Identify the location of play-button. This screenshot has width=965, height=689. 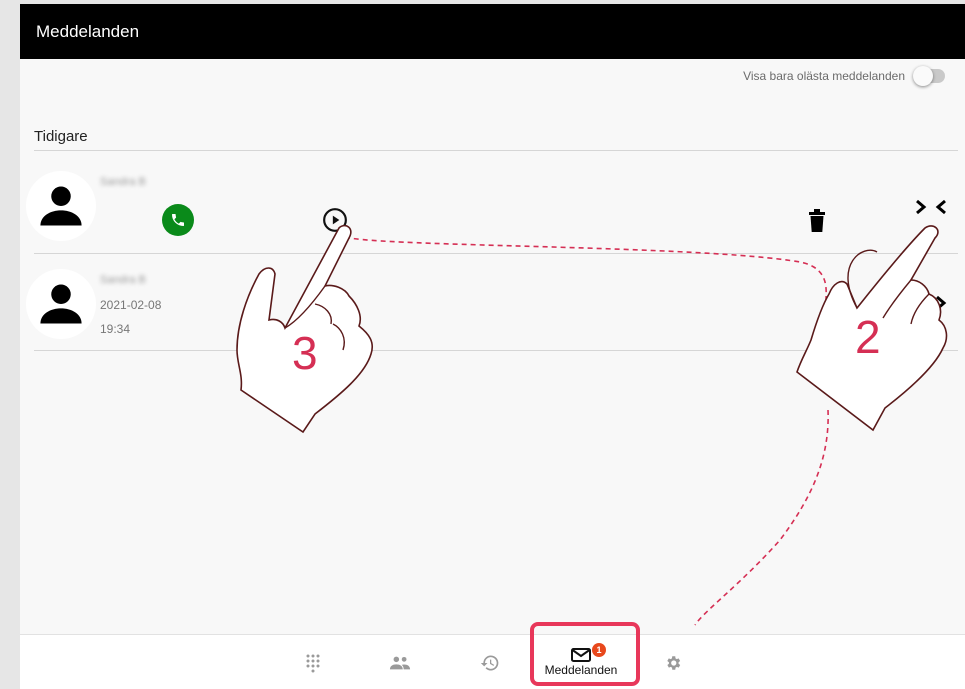
(335, 220).